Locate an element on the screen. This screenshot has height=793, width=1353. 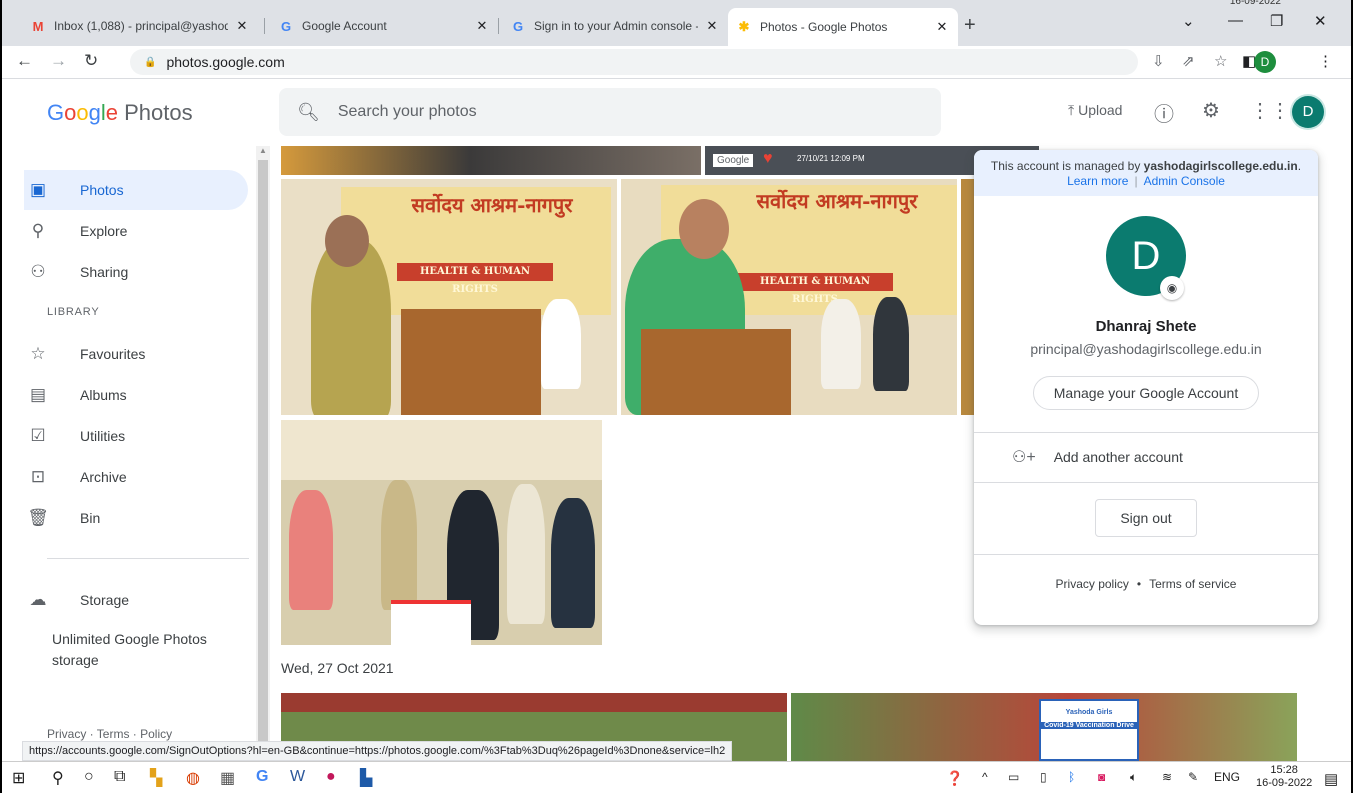
notification-icon: ▤ is located at coordinates (1331, 779).